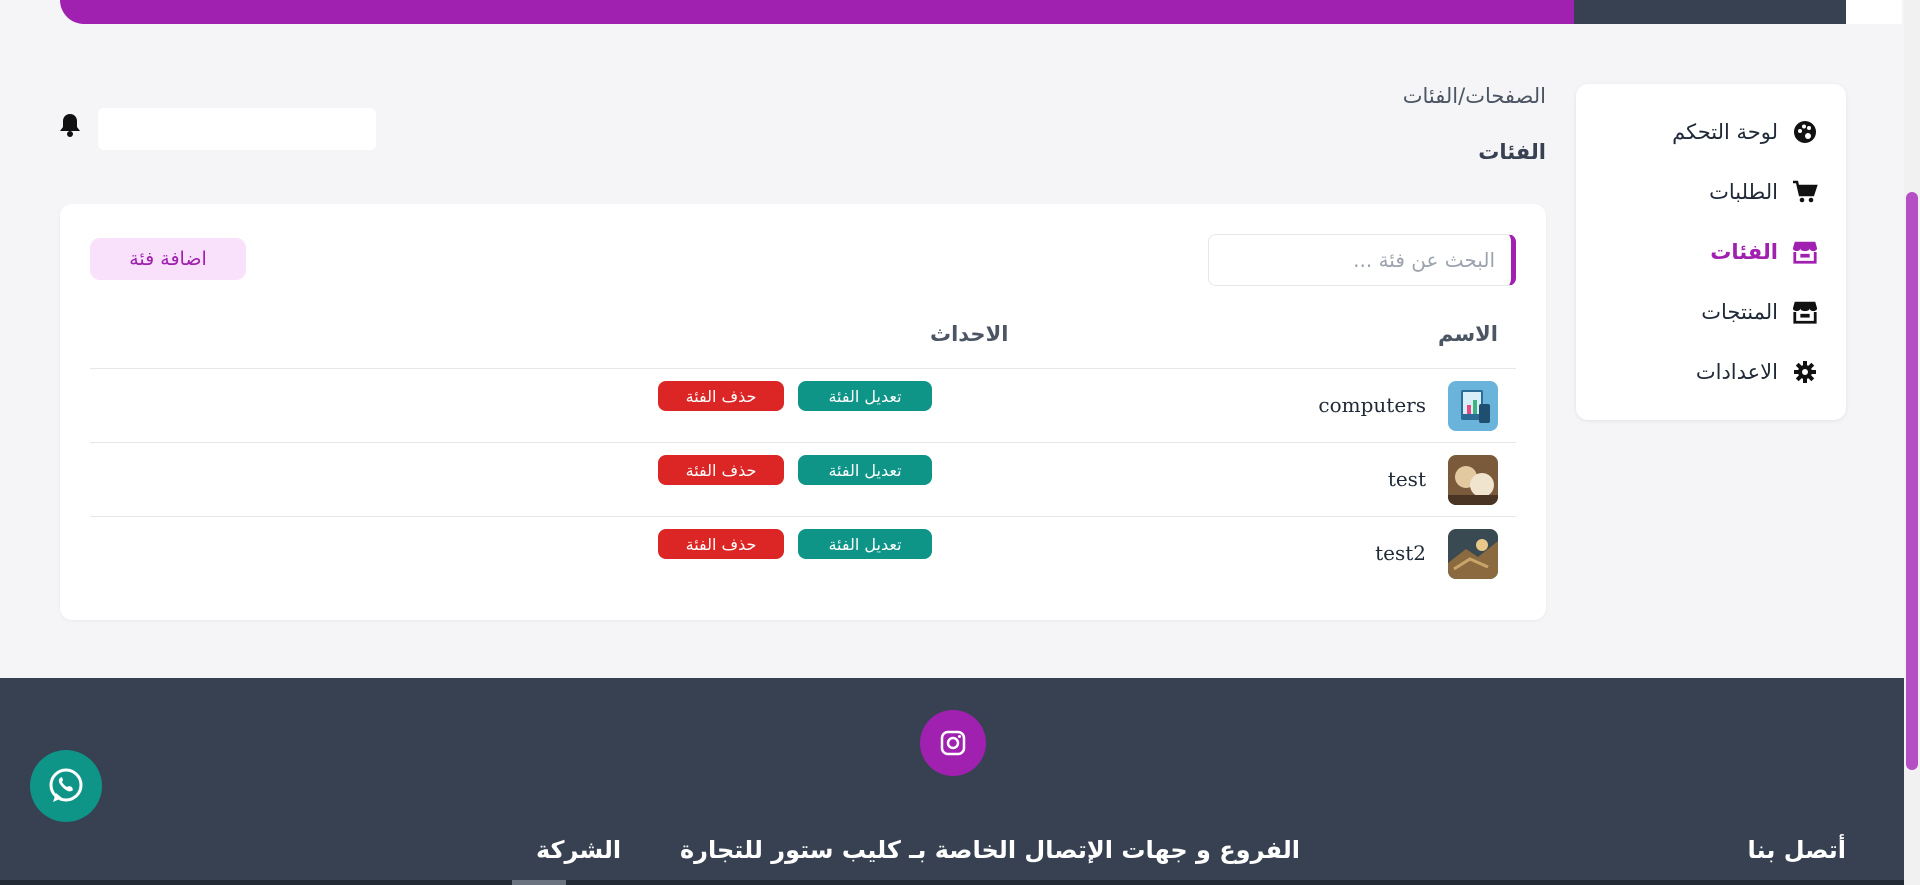 The width and height of the screenshot is (1920, 885). What do you see at coordinates (1796, 850) in the screenshot?
I see `footer-contact-heading: أتصل بنا` at bounding box center [1796, 850].